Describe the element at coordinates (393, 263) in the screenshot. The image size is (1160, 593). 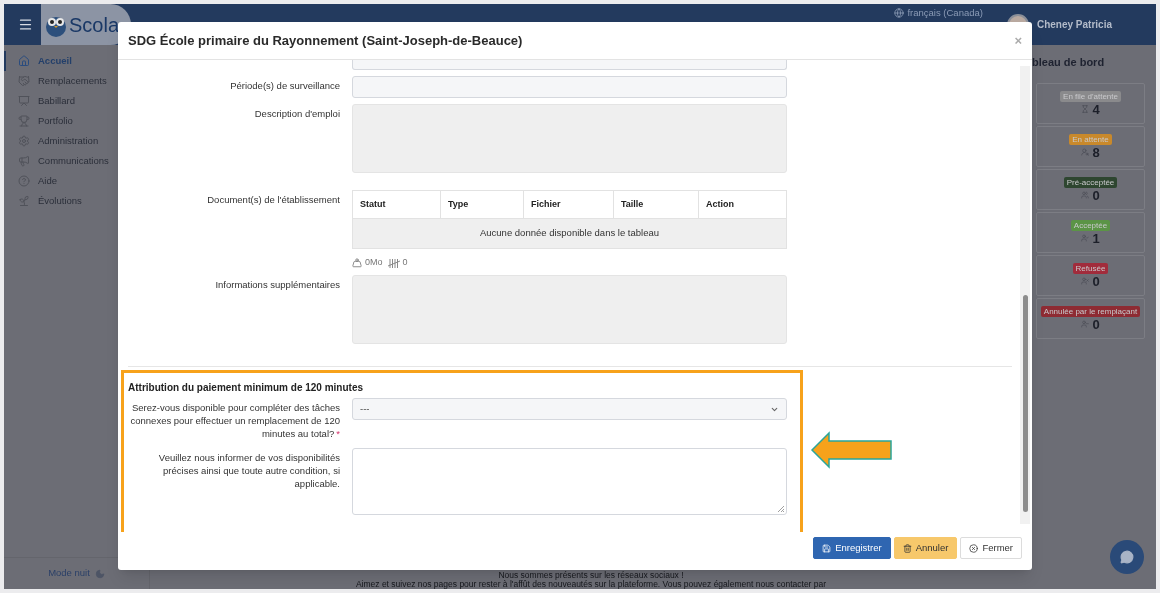
I see `tally-icon` at that location.